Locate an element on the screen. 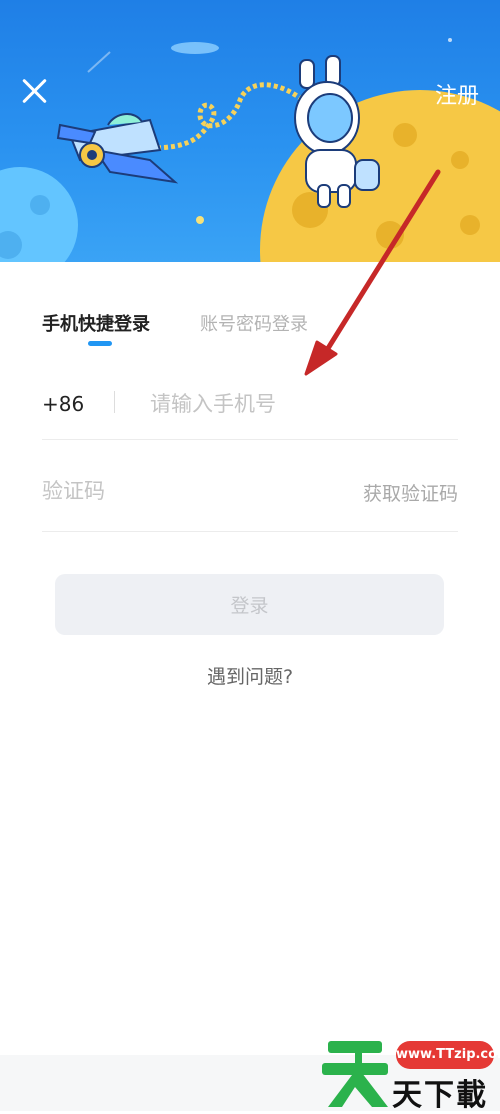 The image size is (500, 1114). watermark-logo is located at coordinates (355, 1074).